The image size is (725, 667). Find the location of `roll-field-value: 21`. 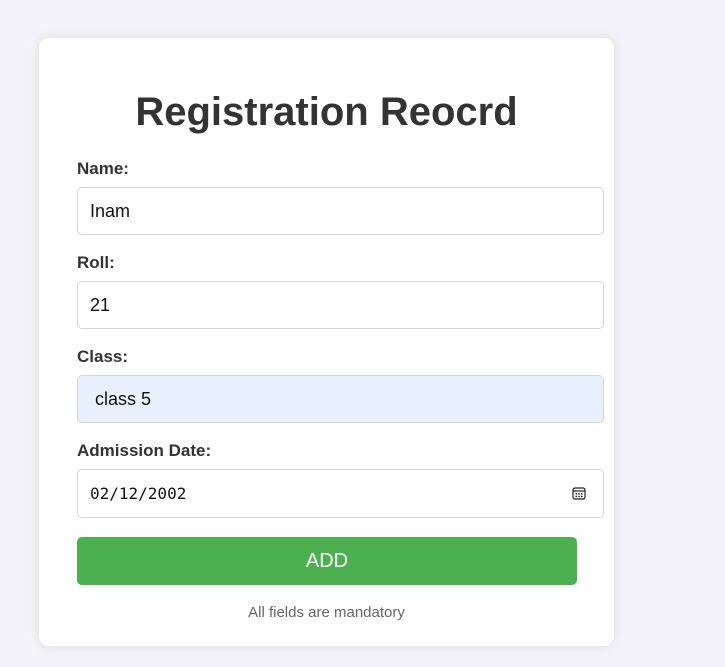

roll-field-value: 21 is located at coordinates (100, 305).